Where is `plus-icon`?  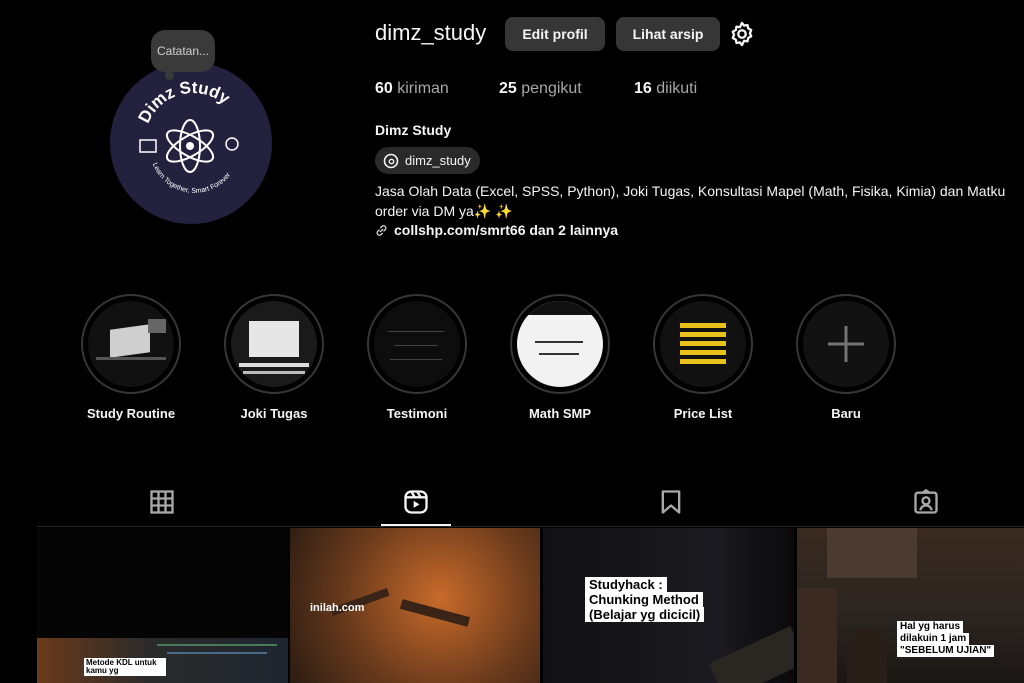 plus-icon is located at coordinates (846, 344).